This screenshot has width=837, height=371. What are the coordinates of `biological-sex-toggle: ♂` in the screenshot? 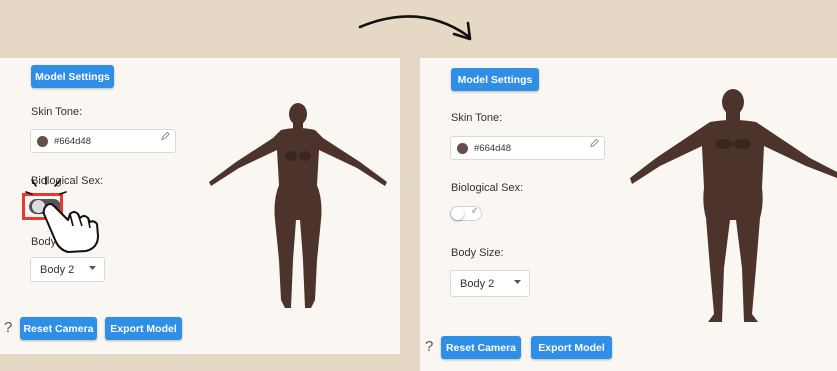 It's located at (466, 213).